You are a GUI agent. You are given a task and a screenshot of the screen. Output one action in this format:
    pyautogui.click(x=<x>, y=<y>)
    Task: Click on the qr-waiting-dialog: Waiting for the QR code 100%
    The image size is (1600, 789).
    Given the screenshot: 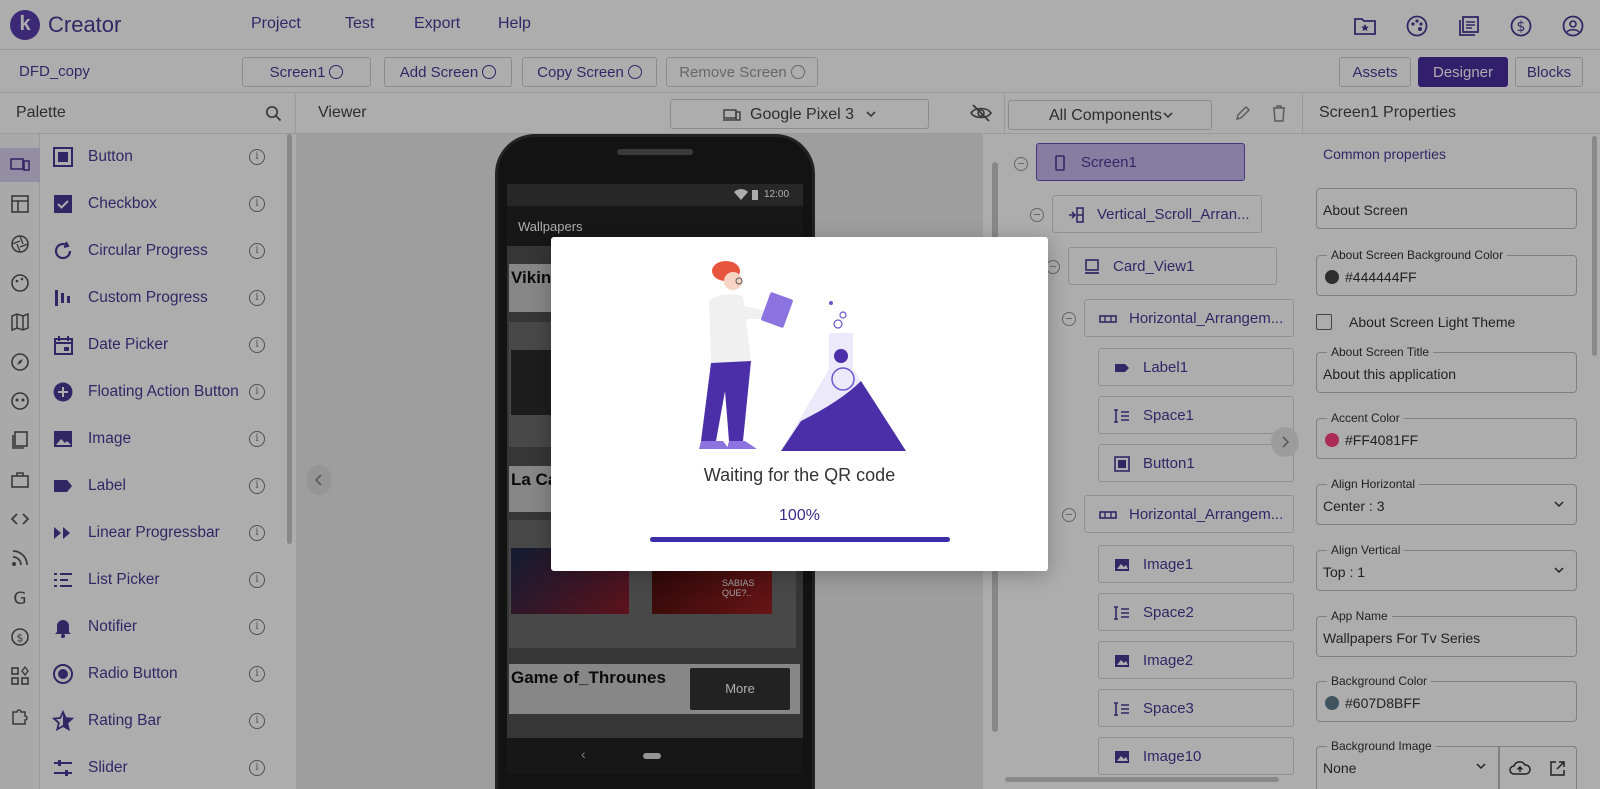 What is the action you would take?
    pyautogui.click(x=799, y=404)
    